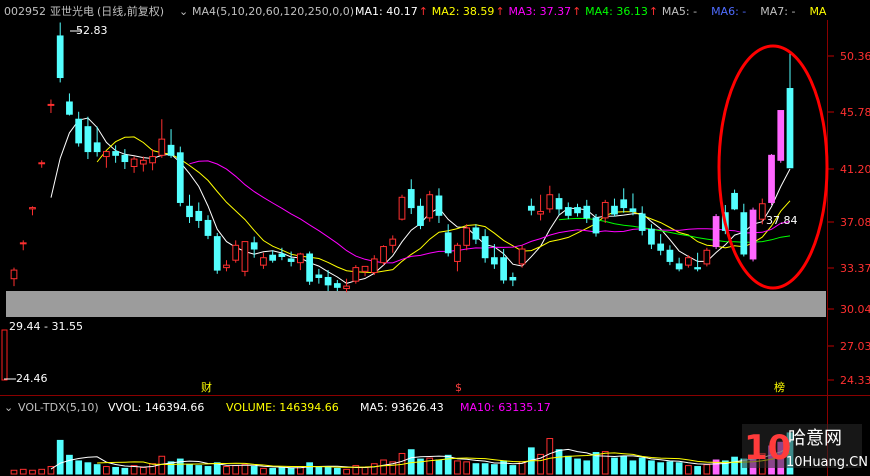 This screenshot has width=870, height=476. Describe the element at coordinates (782, 220) in the screenshot. I see `cursor-price-label: 37.84` at that location.